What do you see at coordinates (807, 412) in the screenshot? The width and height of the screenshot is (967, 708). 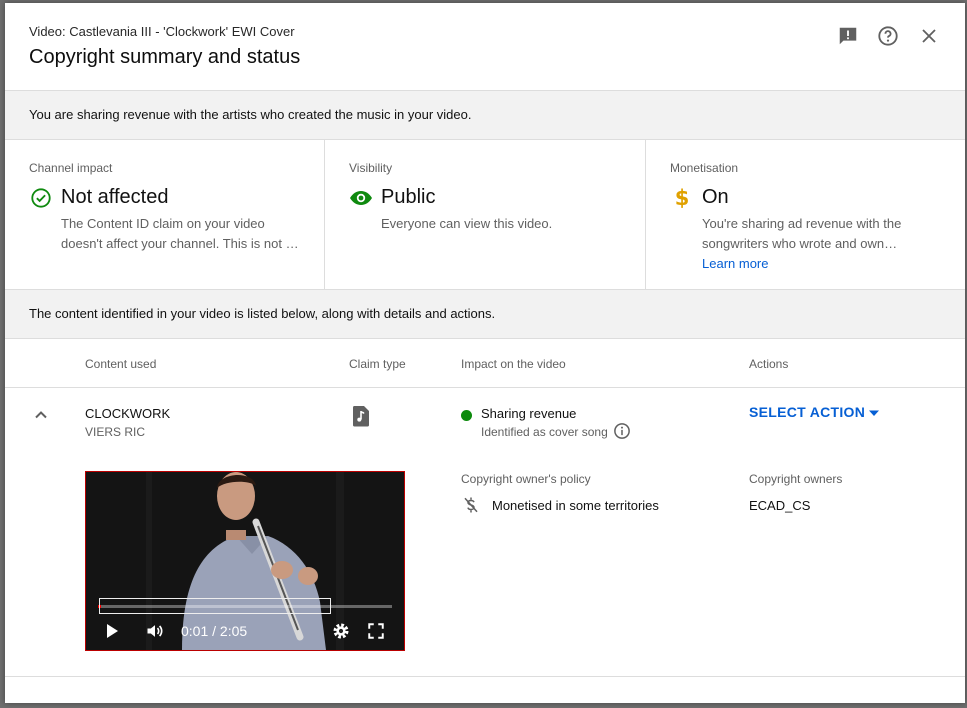 I see `select-action-button: SELECT ACTION` at bounding box center [807, 412].